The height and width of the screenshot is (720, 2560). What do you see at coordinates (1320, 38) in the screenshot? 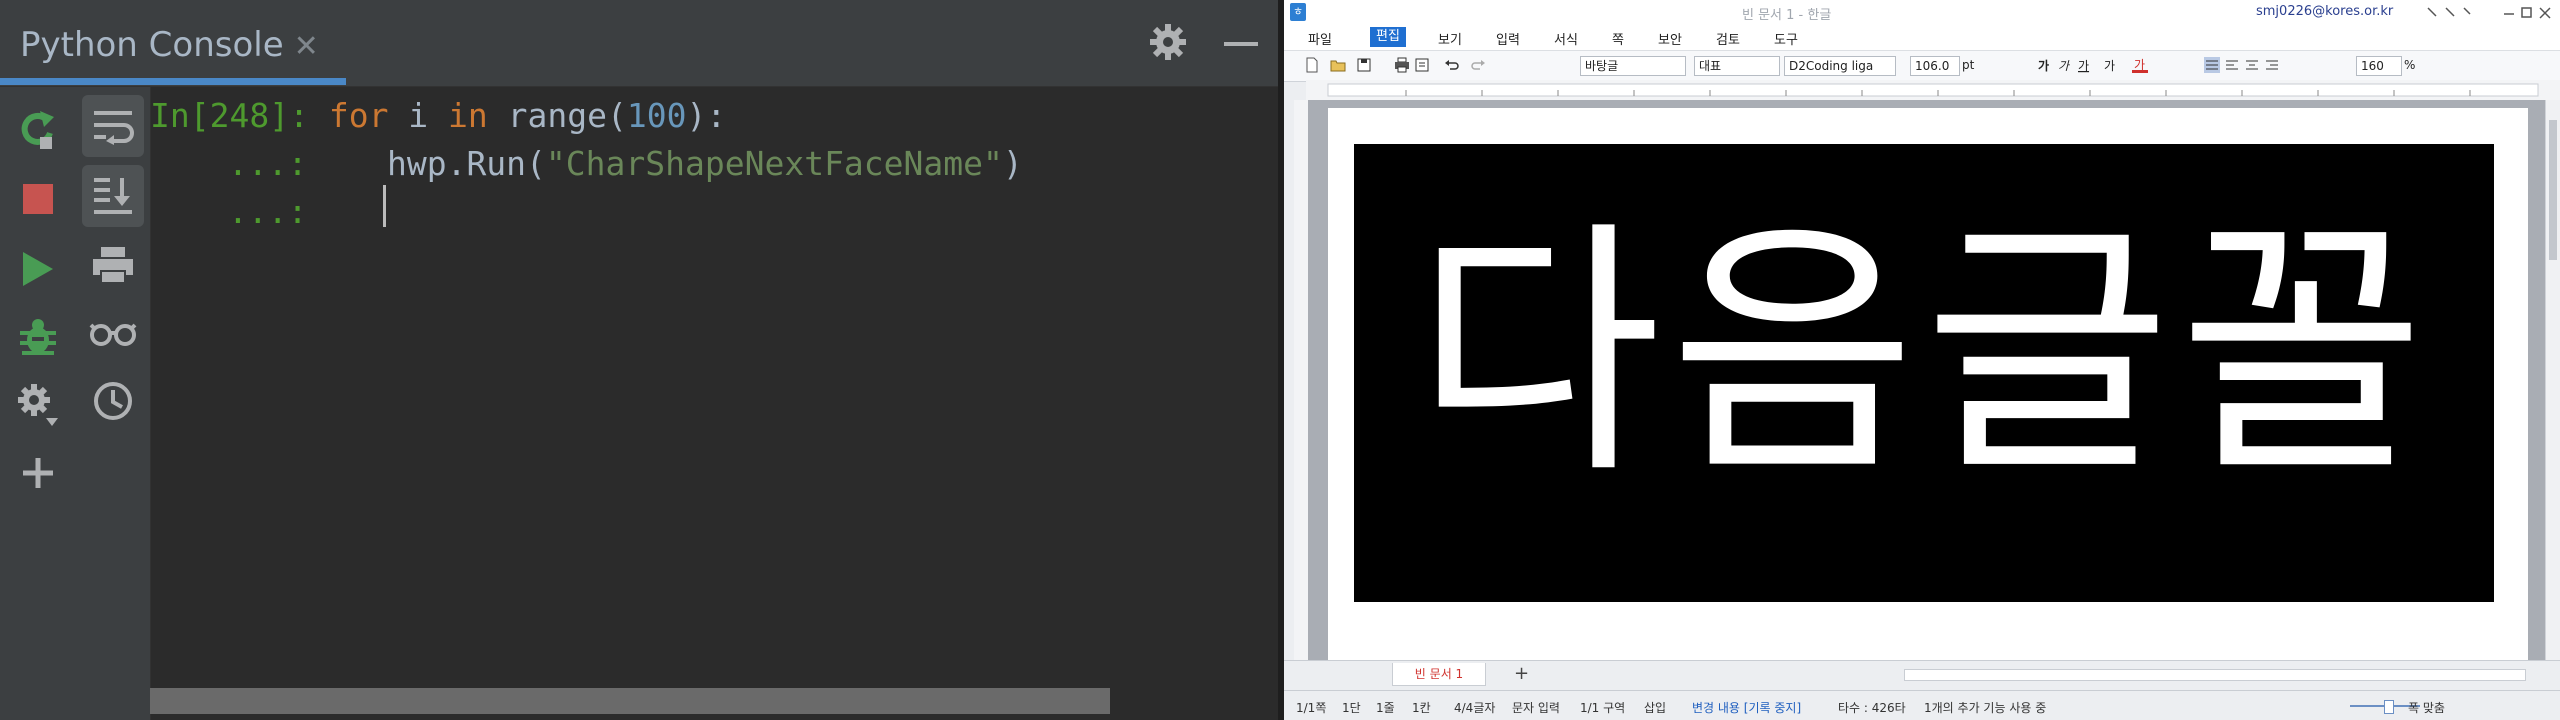
I see `menu-file: 파일` at bounding box center [1320, 38].